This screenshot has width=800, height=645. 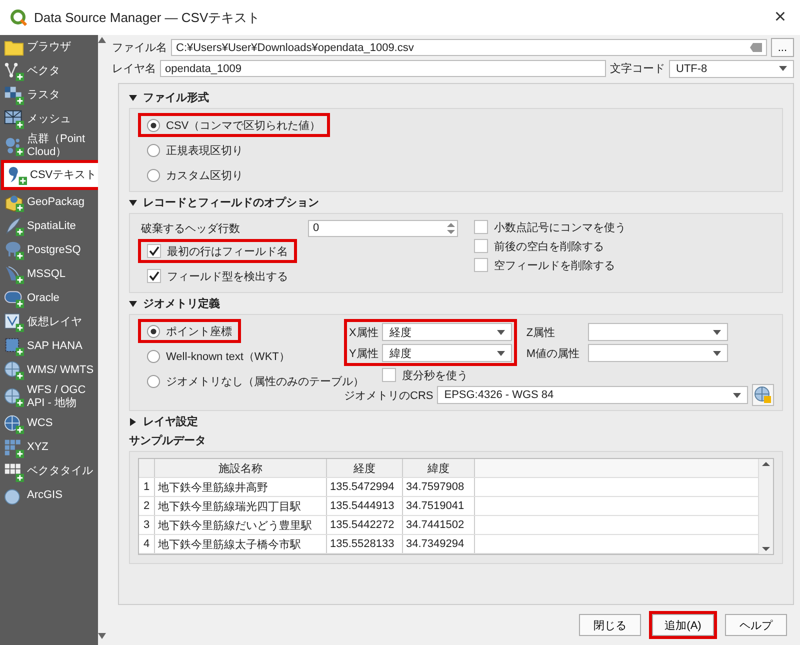 I want to click on encoding-dropdown: UTF-8, so click(x=731, y=69).